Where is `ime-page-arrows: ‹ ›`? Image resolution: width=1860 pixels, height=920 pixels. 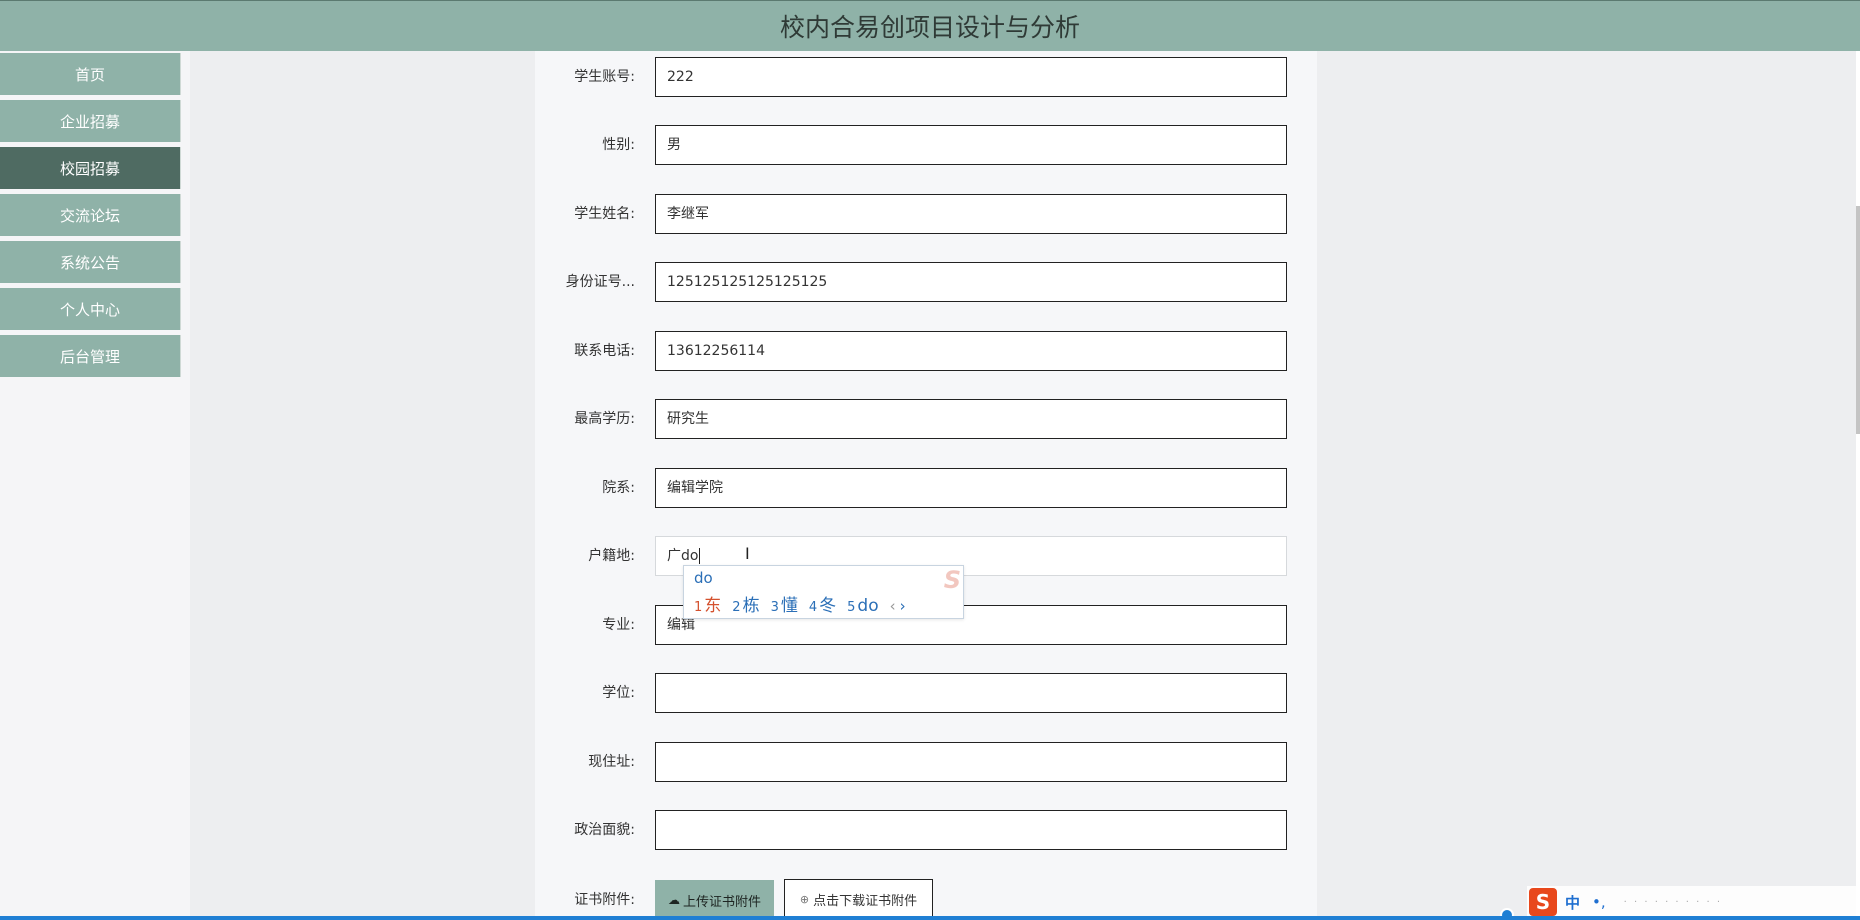
ime-page-arrows: ‹ › is located at coordinates (898, 606).